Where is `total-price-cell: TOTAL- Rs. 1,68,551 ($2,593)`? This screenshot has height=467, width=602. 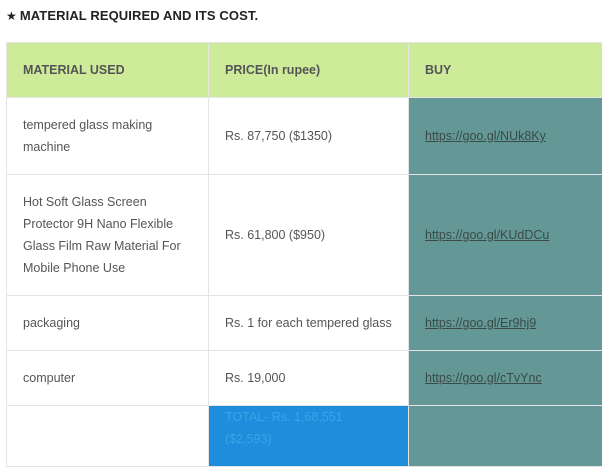 total-price-cell: TOTAL- Rs. 1,68,551 ($2,593) is located at coordinates (309, 436).